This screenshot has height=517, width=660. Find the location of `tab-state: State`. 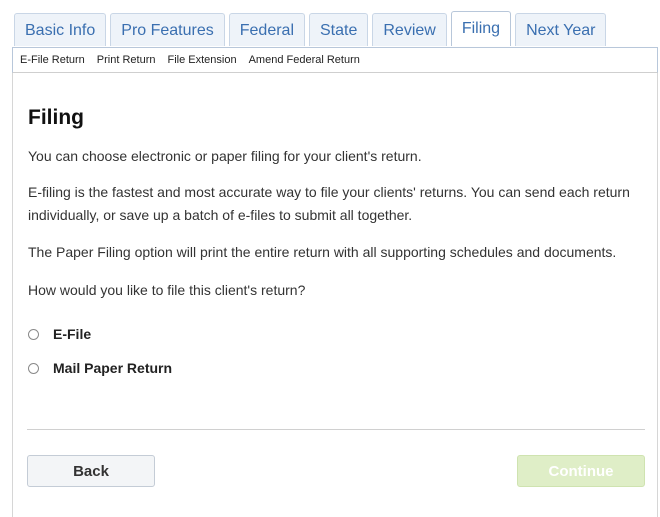

tab-state: State is located at coordinates (339, 29).